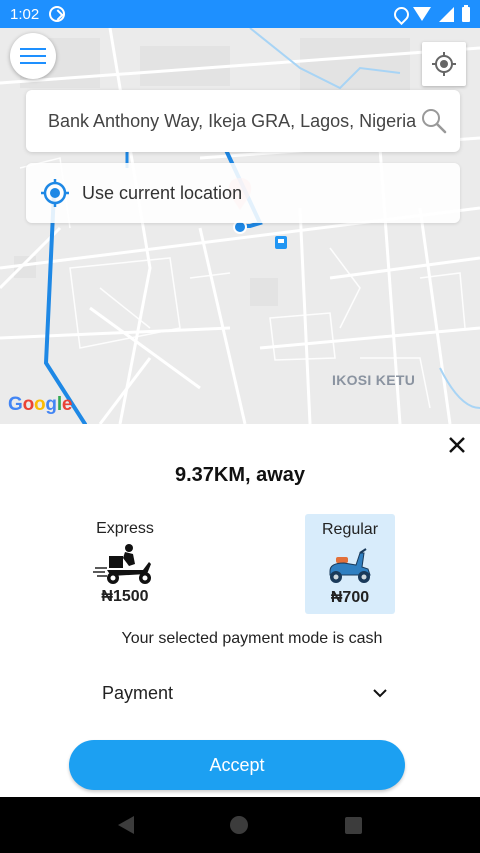 The image size is (480, 853). I want to click on menu-button, so click(33, 56).